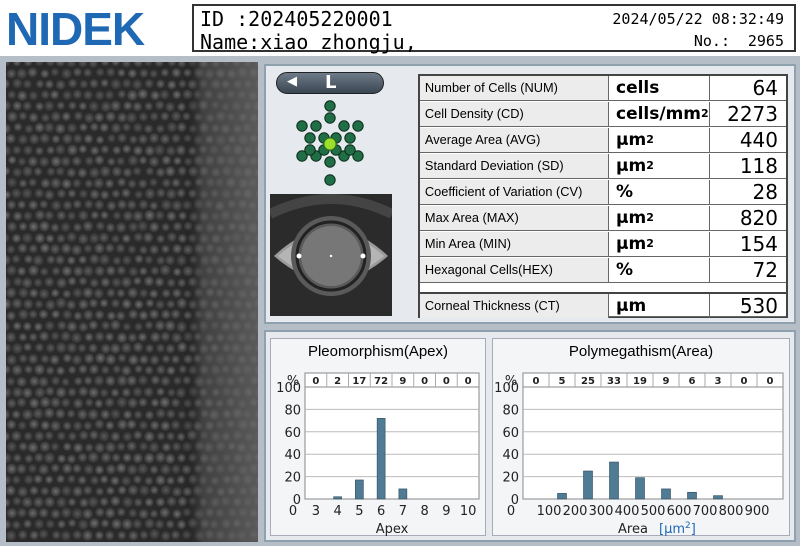 This screenshot has width=800, height=546. Describe the element at coordinates (661, 306) in the screenshot. I see `measurement-unit: µm` at that location.